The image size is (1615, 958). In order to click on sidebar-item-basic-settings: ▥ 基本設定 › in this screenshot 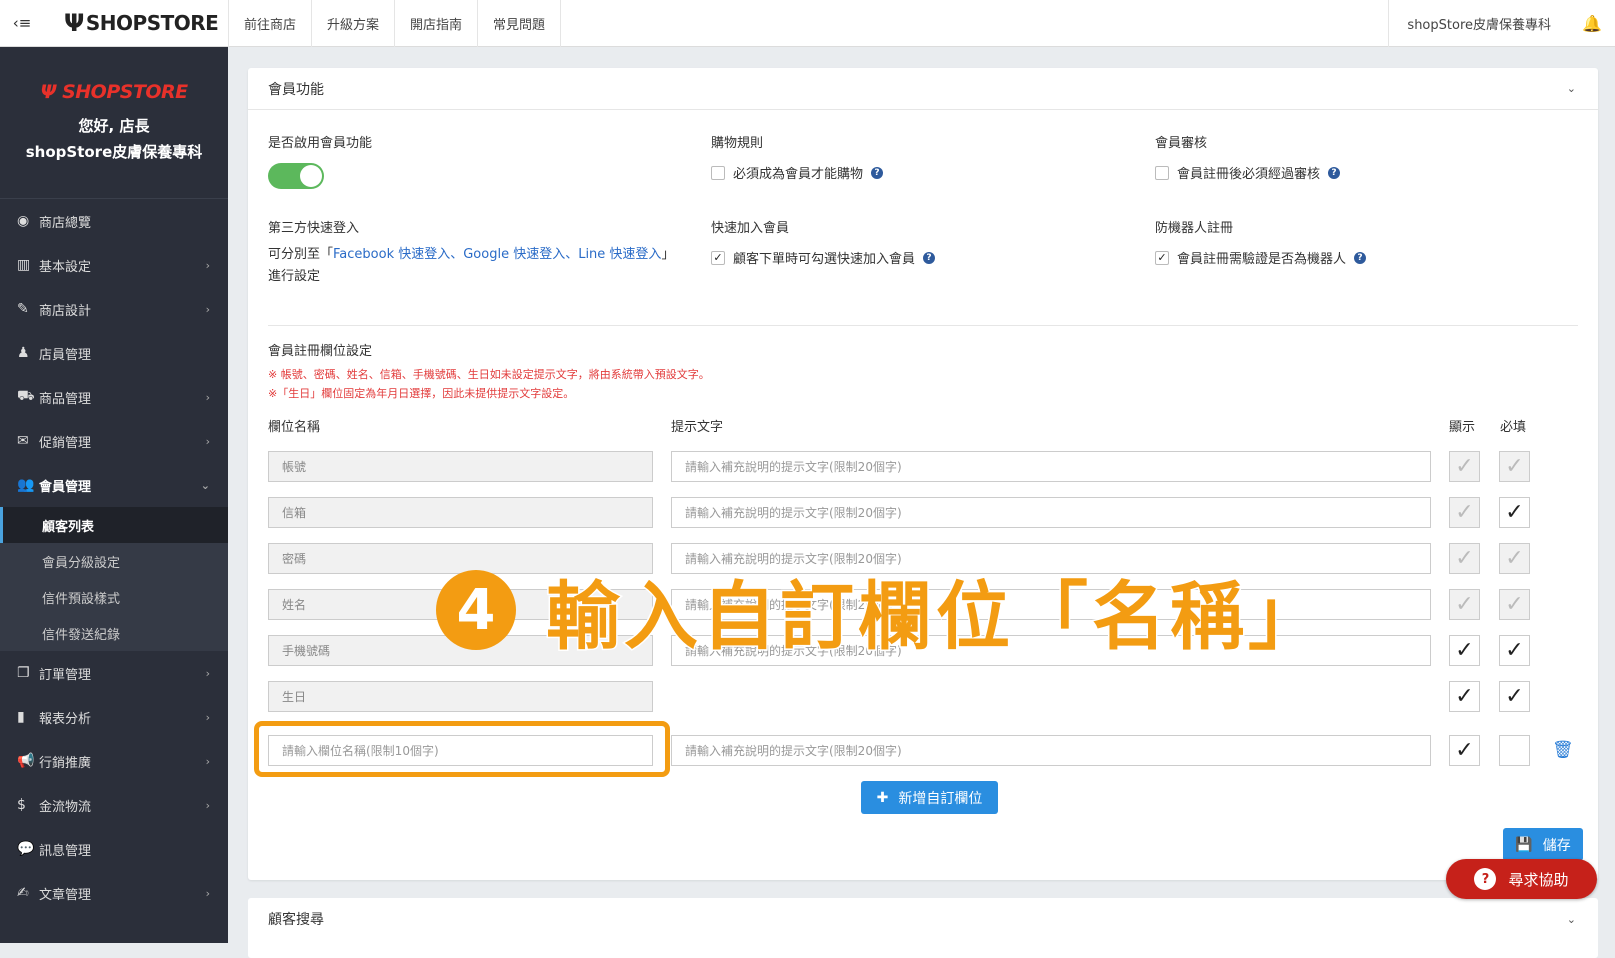, I will do `click(114, 265)`.